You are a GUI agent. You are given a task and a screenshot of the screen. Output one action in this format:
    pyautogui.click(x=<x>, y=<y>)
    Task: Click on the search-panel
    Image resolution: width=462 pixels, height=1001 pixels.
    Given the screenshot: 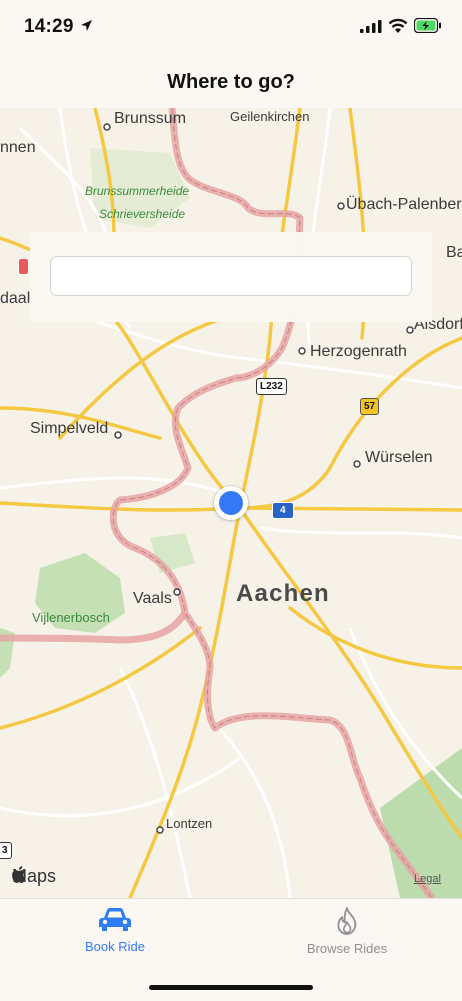 What is the action you would take?
    pyautogui.click(x=231, y=277)
    